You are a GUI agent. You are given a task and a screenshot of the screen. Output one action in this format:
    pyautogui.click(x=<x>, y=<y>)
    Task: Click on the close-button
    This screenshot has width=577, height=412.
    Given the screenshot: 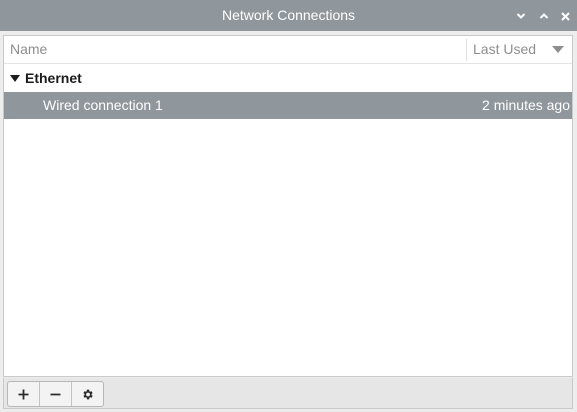 What is the action you would take?
    pyautogui.click(x=565, y=16)
    